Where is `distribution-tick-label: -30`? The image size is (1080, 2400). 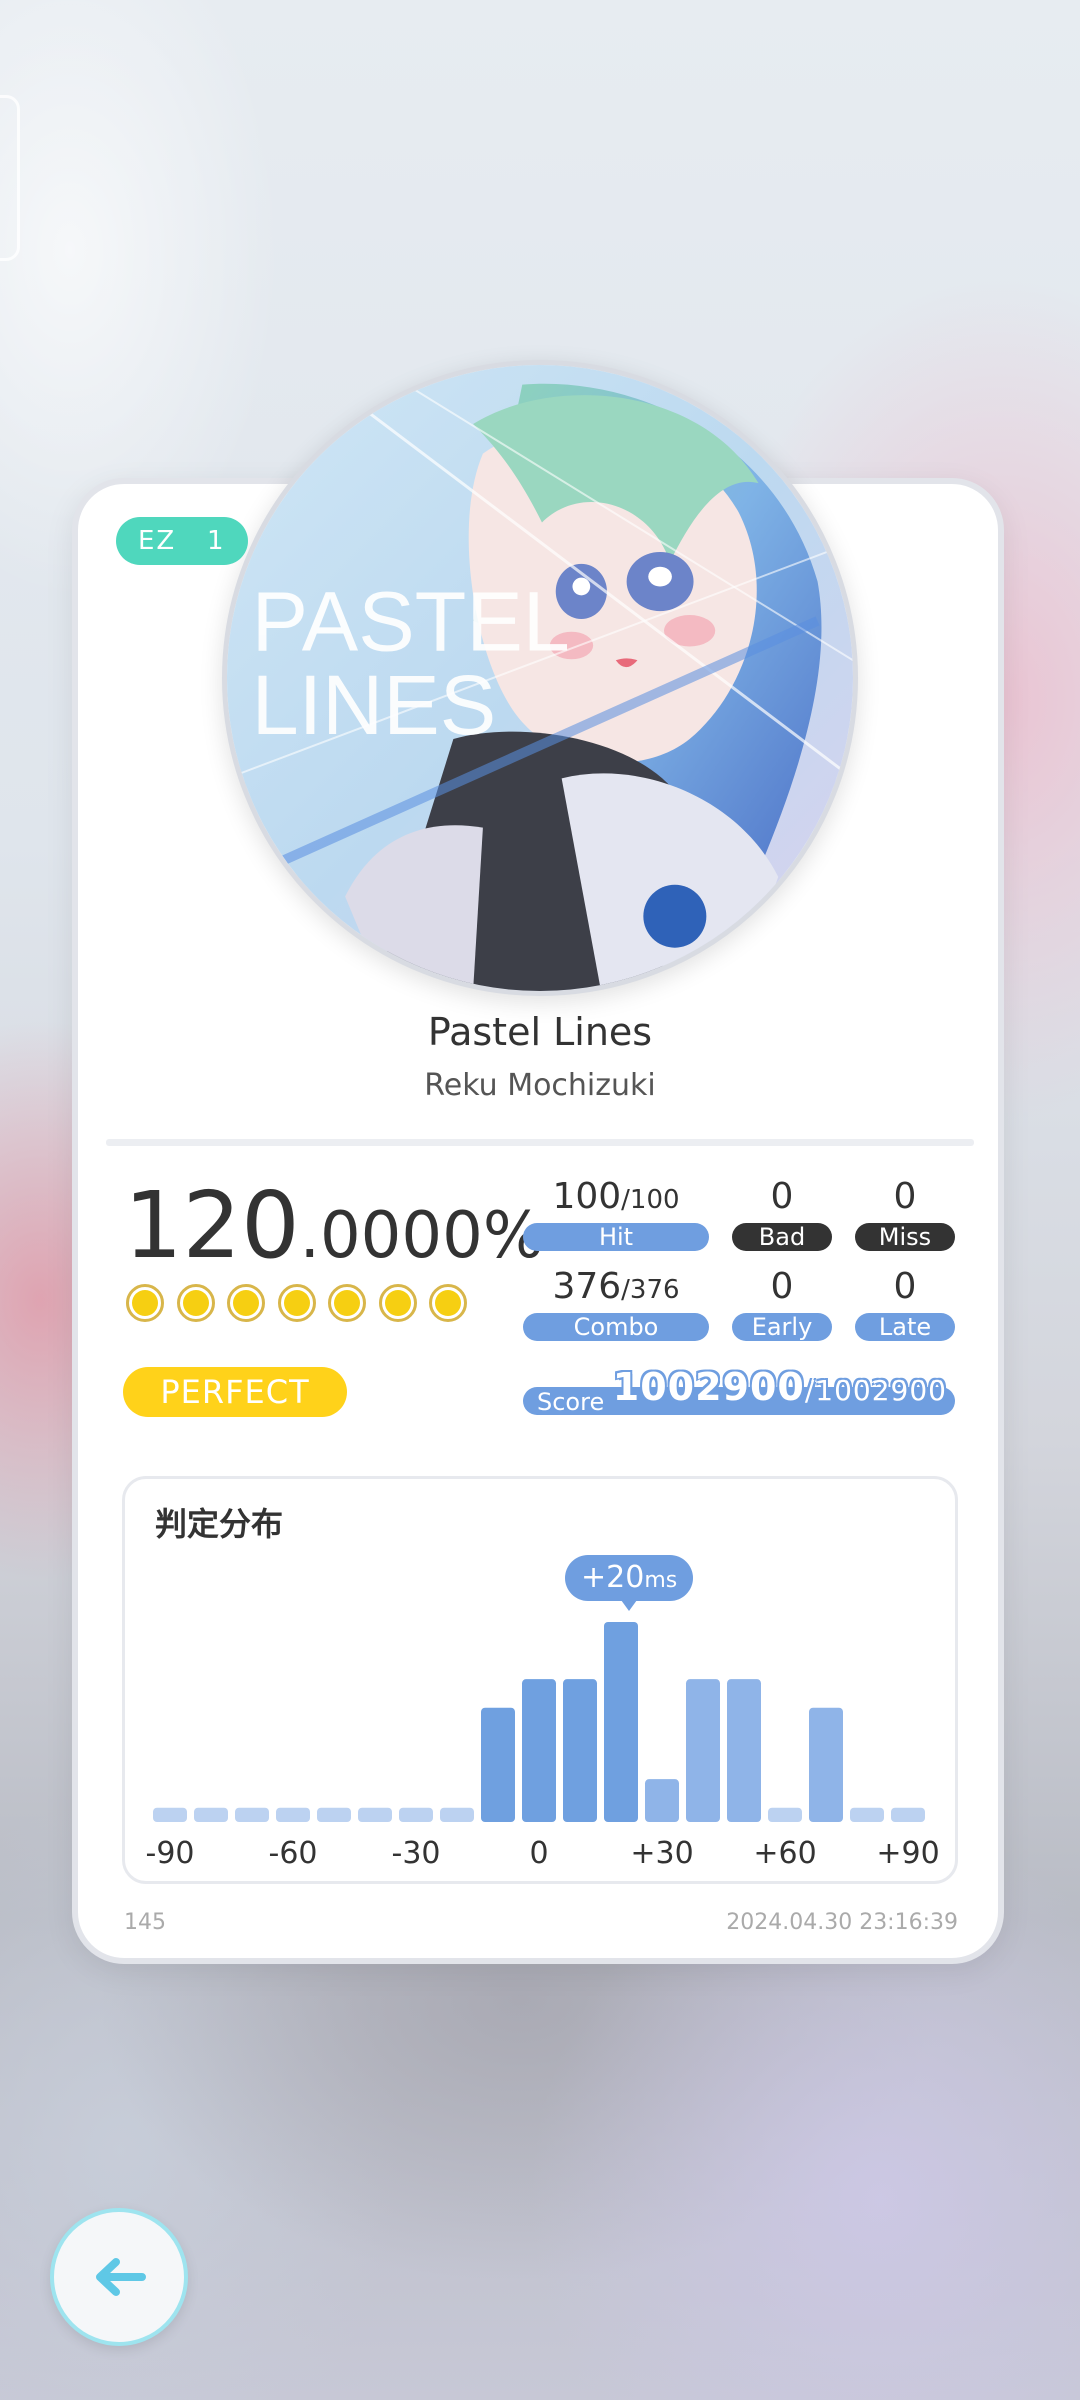
distribution-tick-label: -30 is located at coordinates (416, 1853).